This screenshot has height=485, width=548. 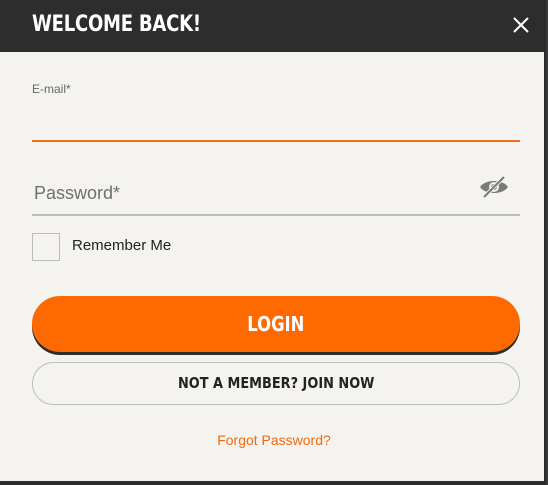 I want to click on join-now-button-label: NOT A MEMBER? JOIN NOW, so click(x=276, y=383).